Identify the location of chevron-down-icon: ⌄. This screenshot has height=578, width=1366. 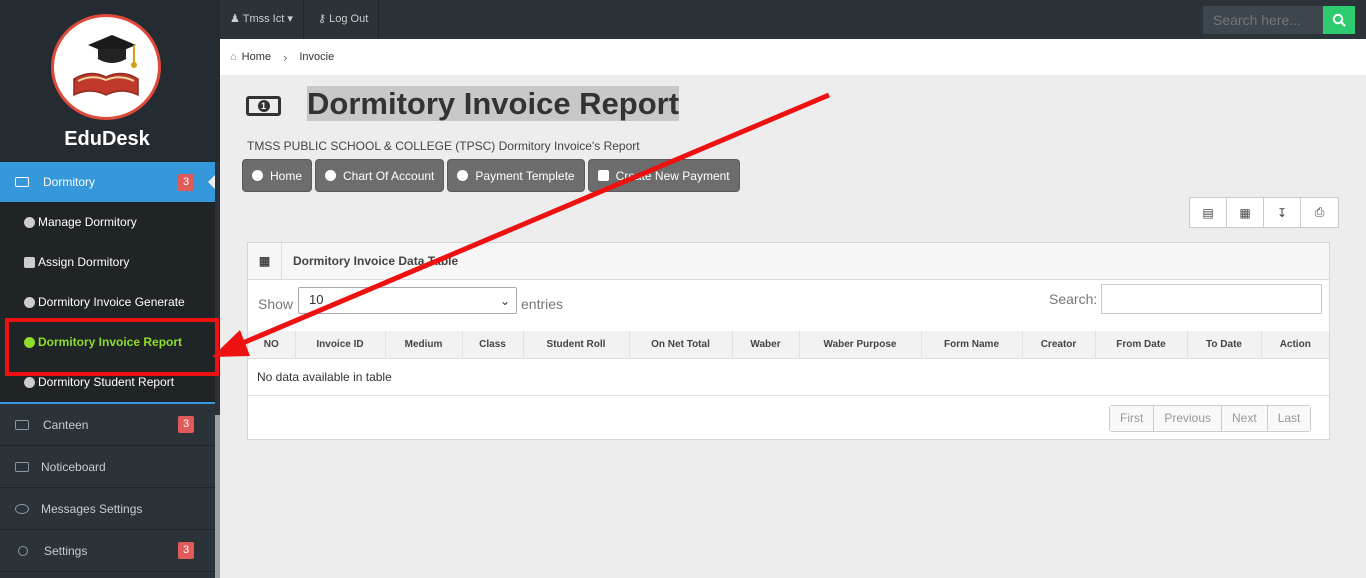
(504, 301).